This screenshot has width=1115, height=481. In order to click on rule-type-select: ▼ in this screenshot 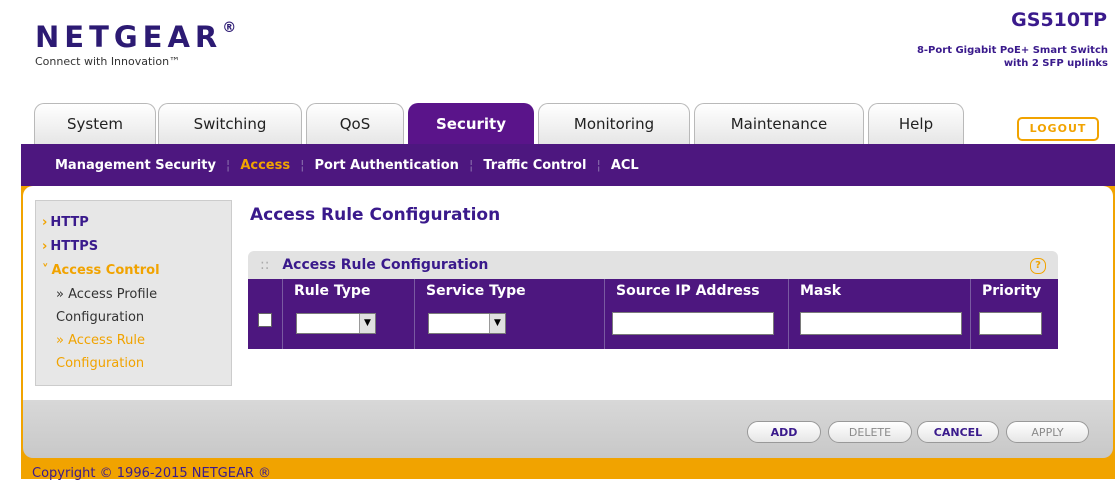, I will do `click(336, 323)`.